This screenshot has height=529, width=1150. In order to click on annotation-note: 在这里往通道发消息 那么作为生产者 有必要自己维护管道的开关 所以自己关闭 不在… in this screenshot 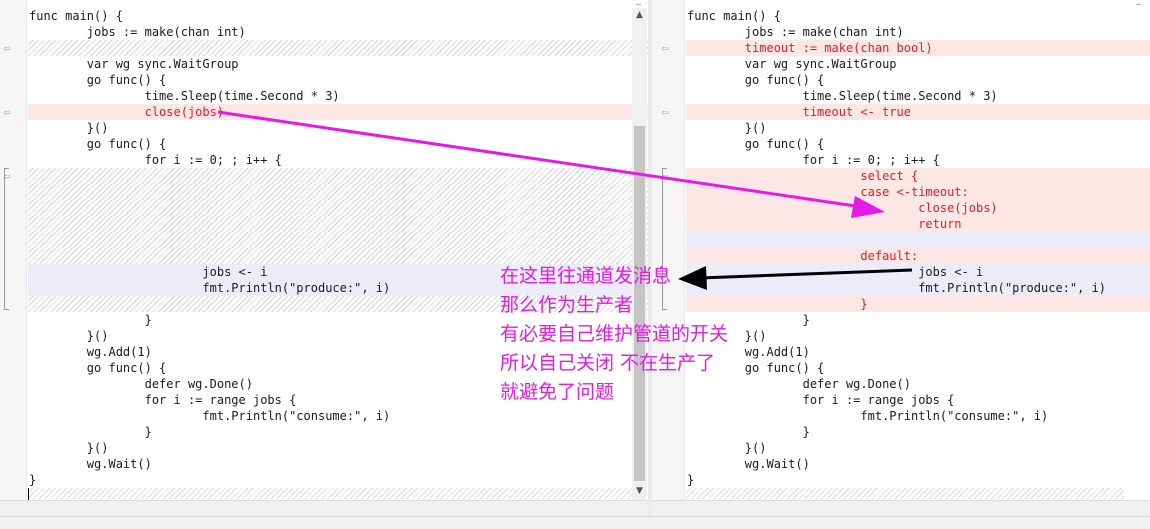, I will do `click(630, 334)`.